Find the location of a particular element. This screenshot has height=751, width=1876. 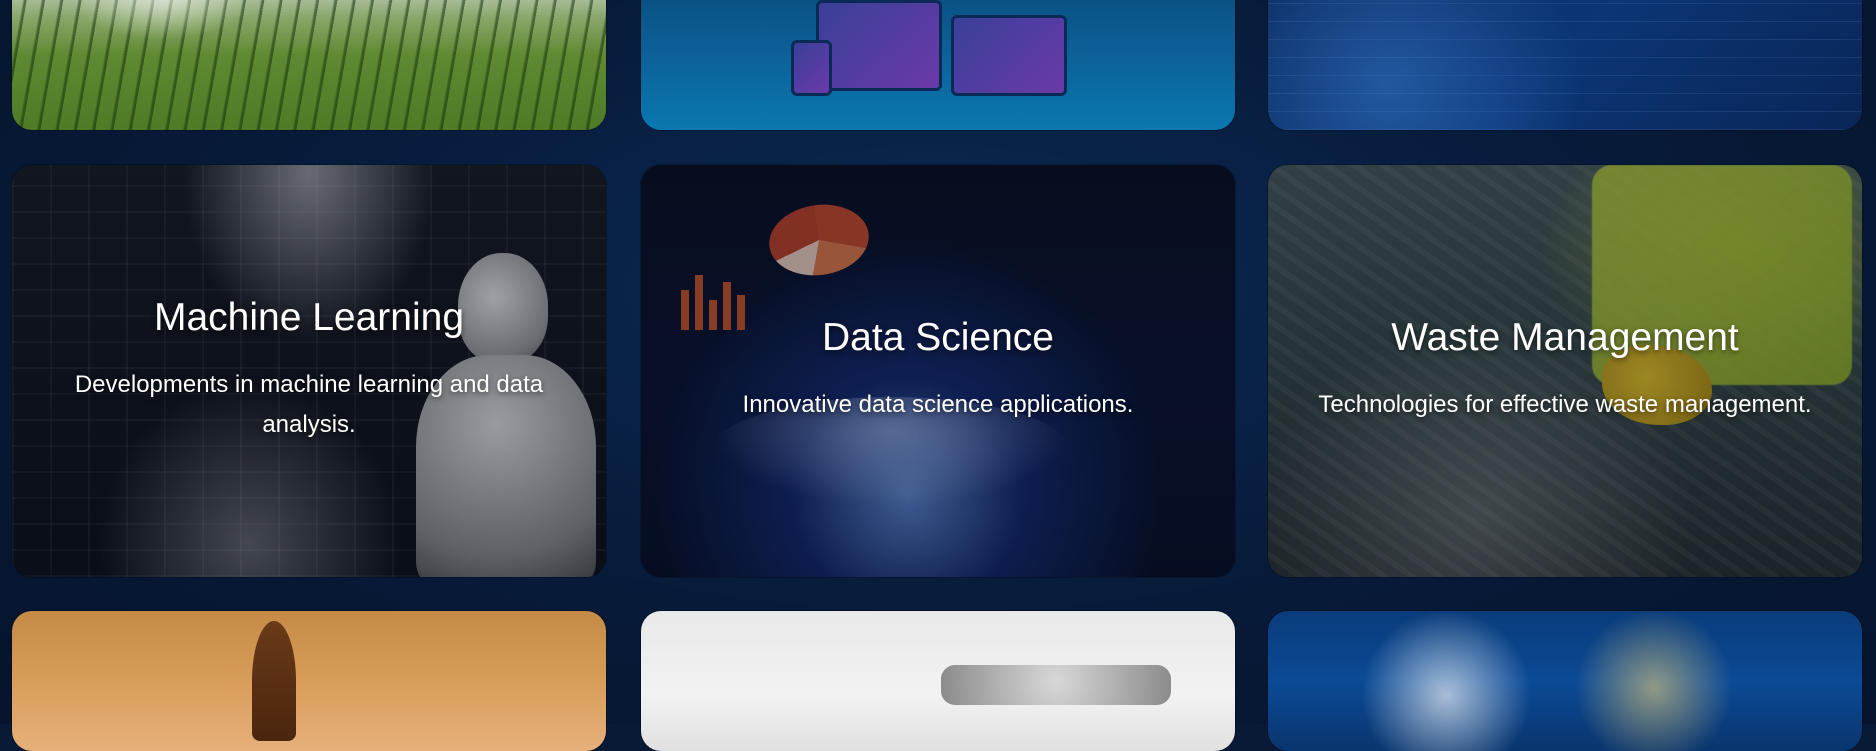

devices-image is located at coordinates (938, 65).